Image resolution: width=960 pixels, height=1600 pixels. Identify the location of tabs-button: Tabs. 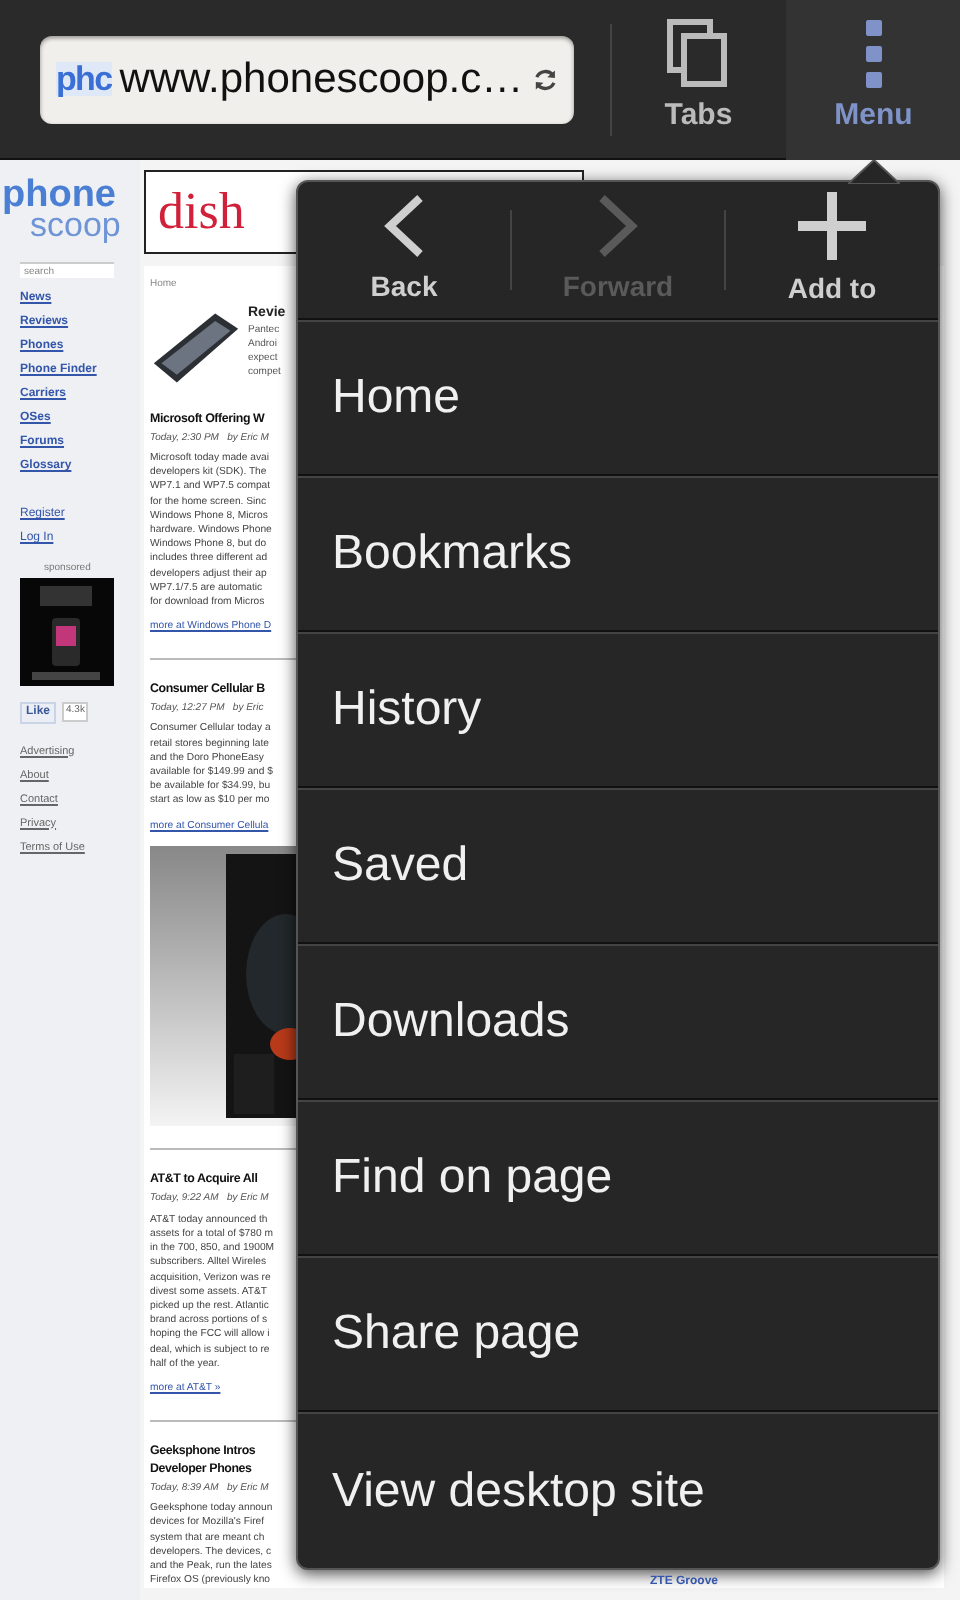
(698, 79).